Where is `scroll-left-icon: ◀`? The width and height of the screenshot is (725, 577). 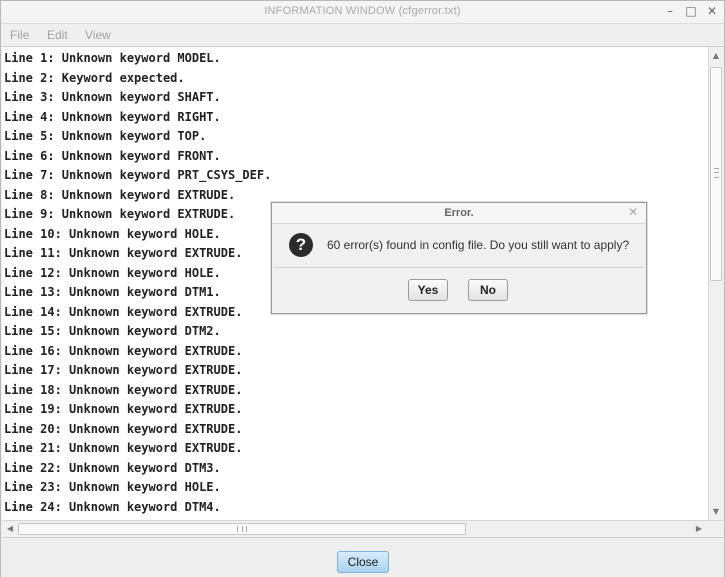
scroll-left-icon: ◀ is located at coordinates (10, 529).